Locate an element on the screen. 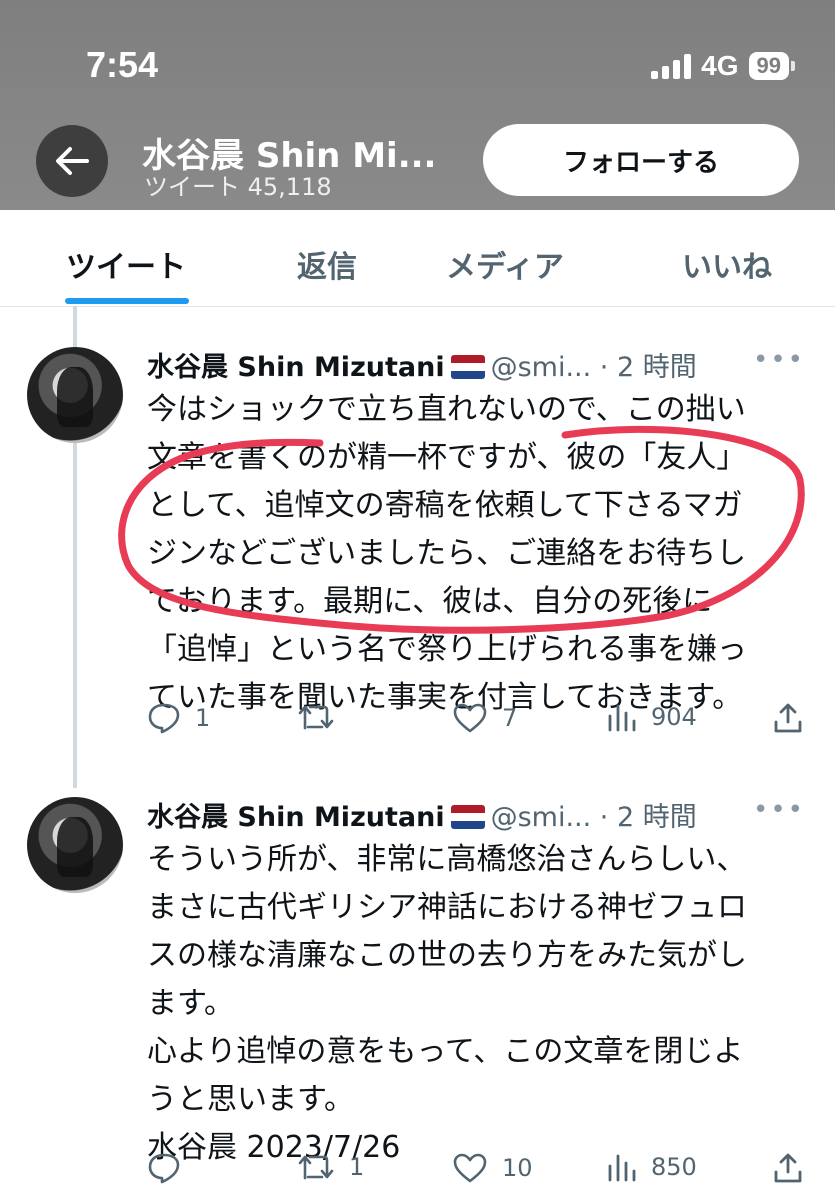 Image resolution: width=835 pixels, height=1200 pixels. retweet-button is located at coordinates (323, 717).